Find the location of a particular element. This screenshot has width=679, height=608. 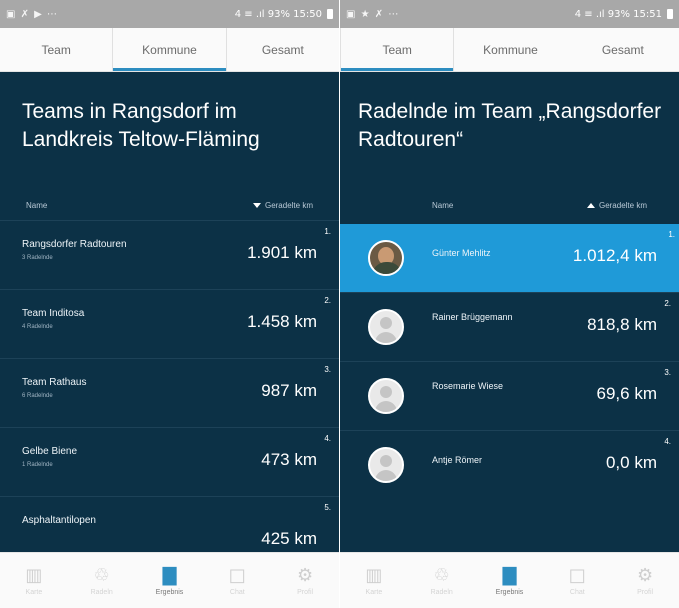

rank-number: 5. is located at coordinates (327, 507).